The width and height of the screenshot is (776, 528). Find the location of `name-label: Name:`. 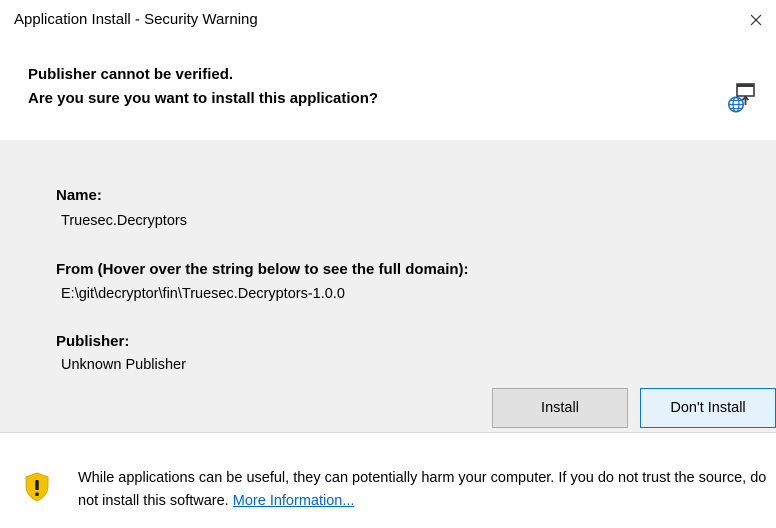

name-label: Name: is located at coordinates (79, 195).